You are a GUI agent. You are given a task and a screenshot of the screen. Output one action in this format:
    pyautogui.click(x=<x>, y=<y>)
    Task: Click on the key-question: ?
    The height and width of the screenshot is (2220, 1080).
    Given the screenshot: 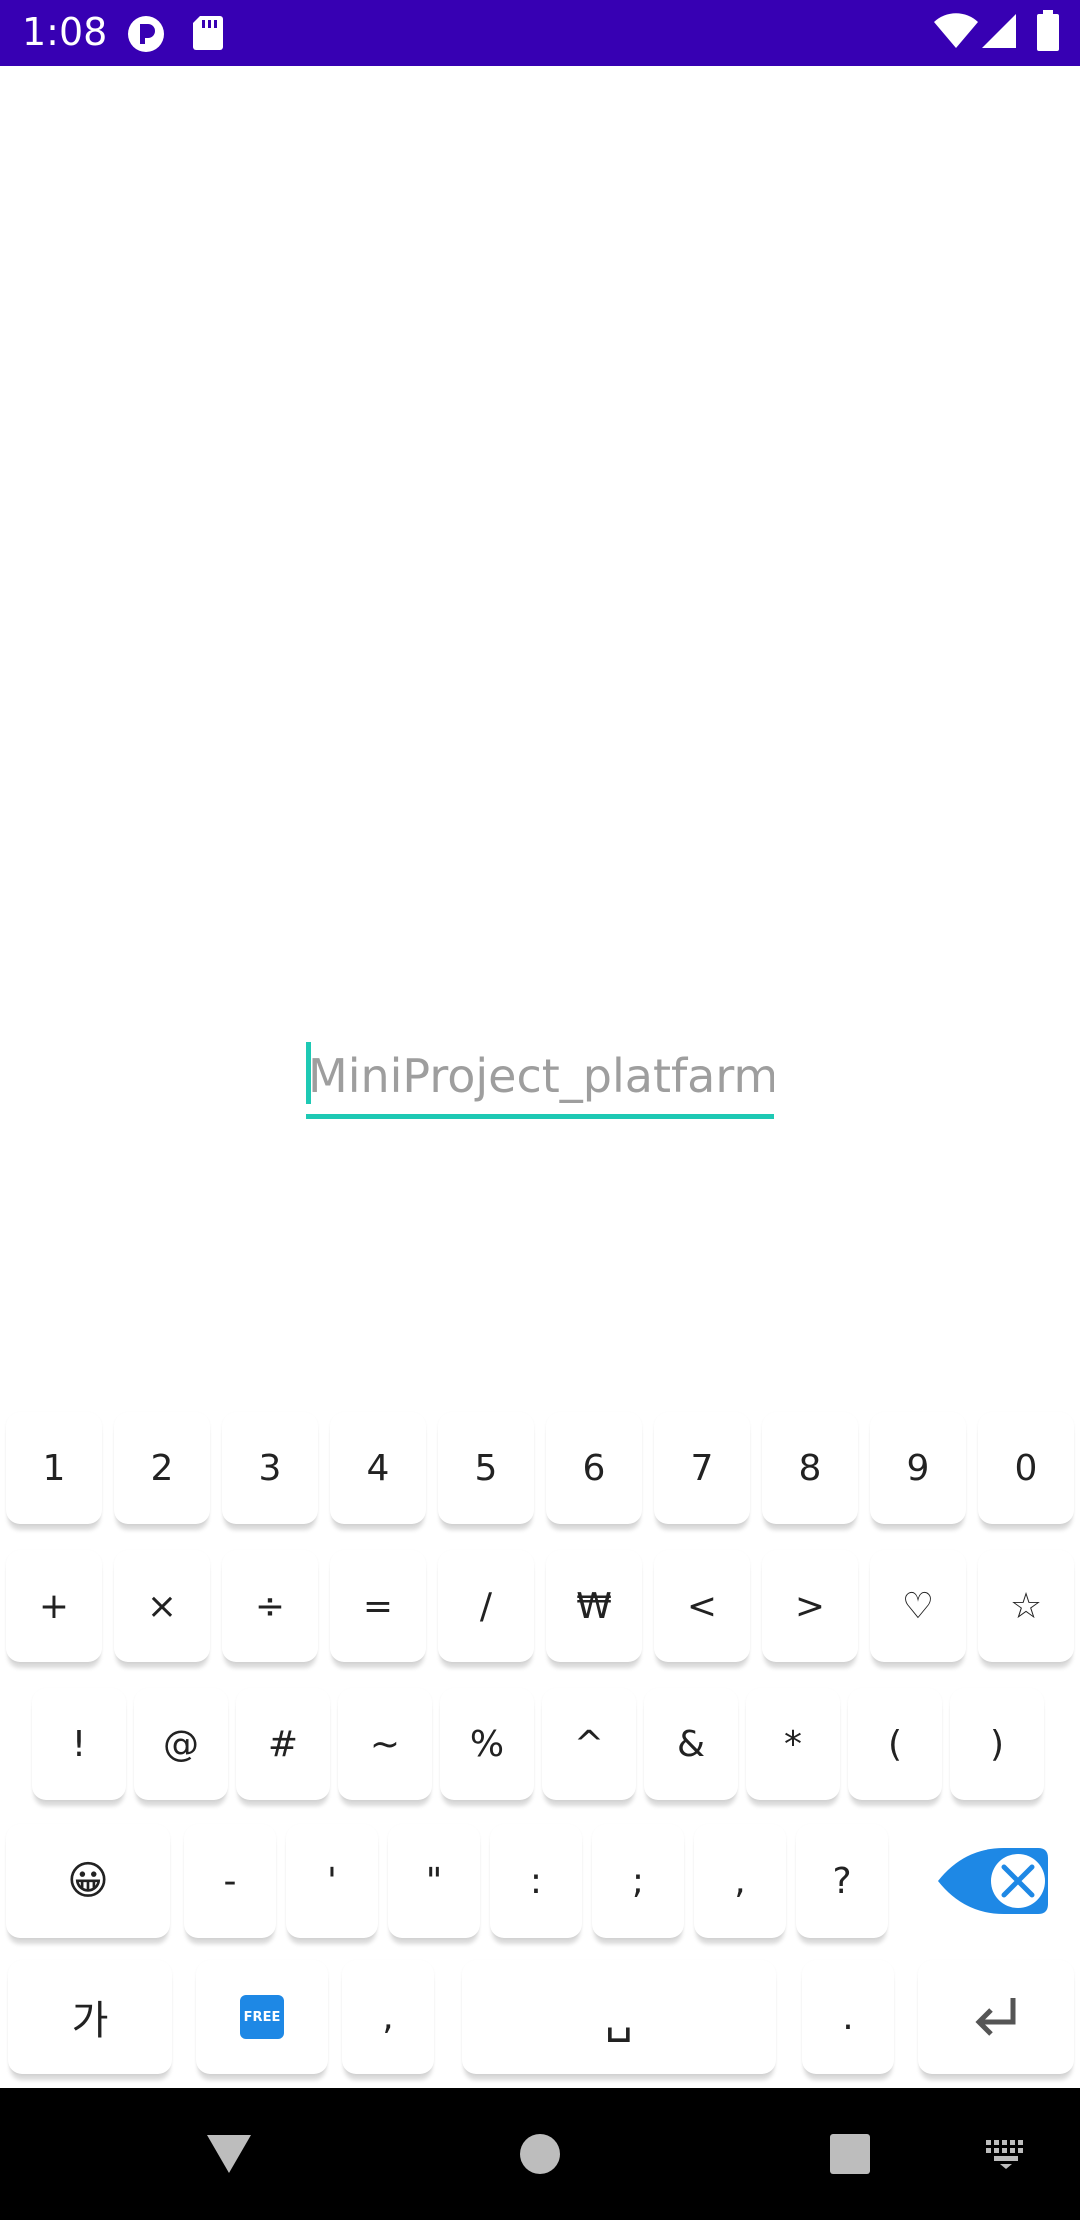 What is the action you would take?
    pyautogui.click(x=842, y=1881)
    